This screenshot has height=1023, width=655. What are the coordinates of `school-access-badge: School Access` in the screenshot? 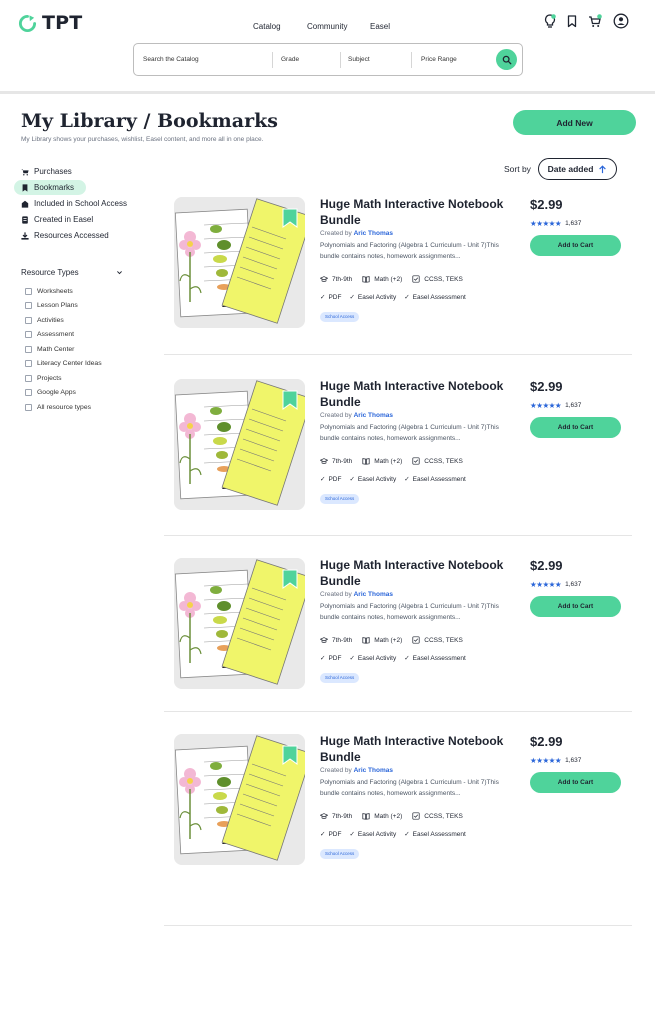 It's located at (340, 499).